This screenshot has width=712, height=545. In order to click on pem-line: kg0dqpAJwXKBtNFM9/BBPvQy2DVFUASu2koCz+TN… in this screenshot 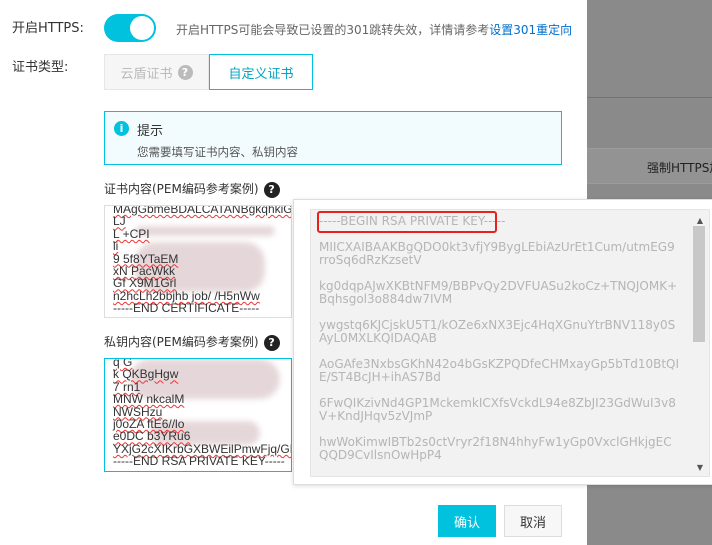, I will do `click(498, 292)`.